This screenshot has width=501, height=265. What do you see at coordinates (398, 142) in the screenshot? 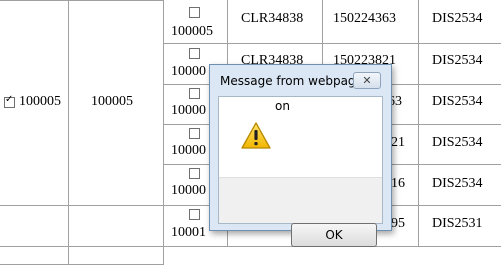
I see `row-number: 21` at bounding box center [398, 142].